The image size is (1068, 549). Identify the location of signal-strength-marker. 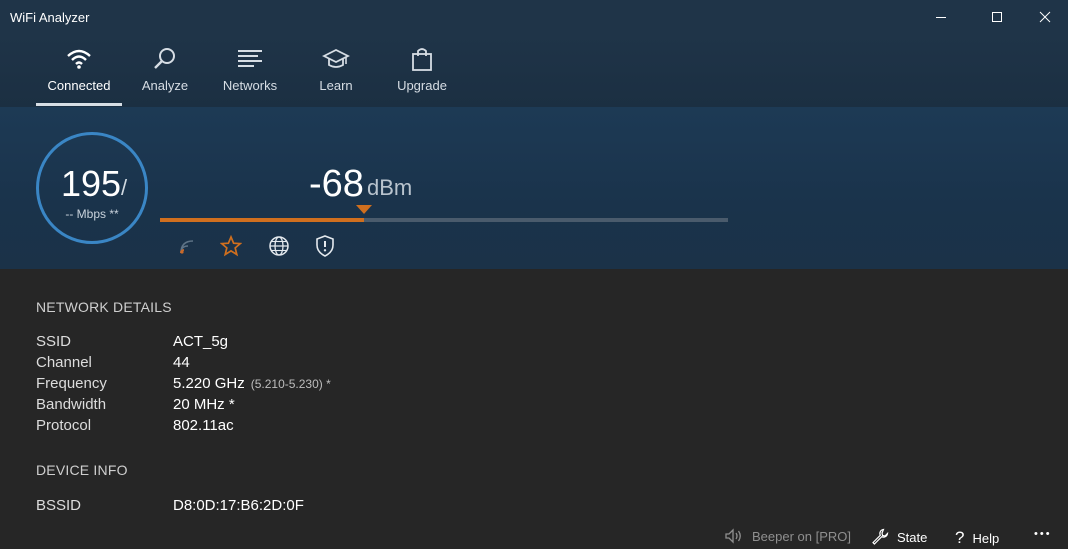
(364, 209).